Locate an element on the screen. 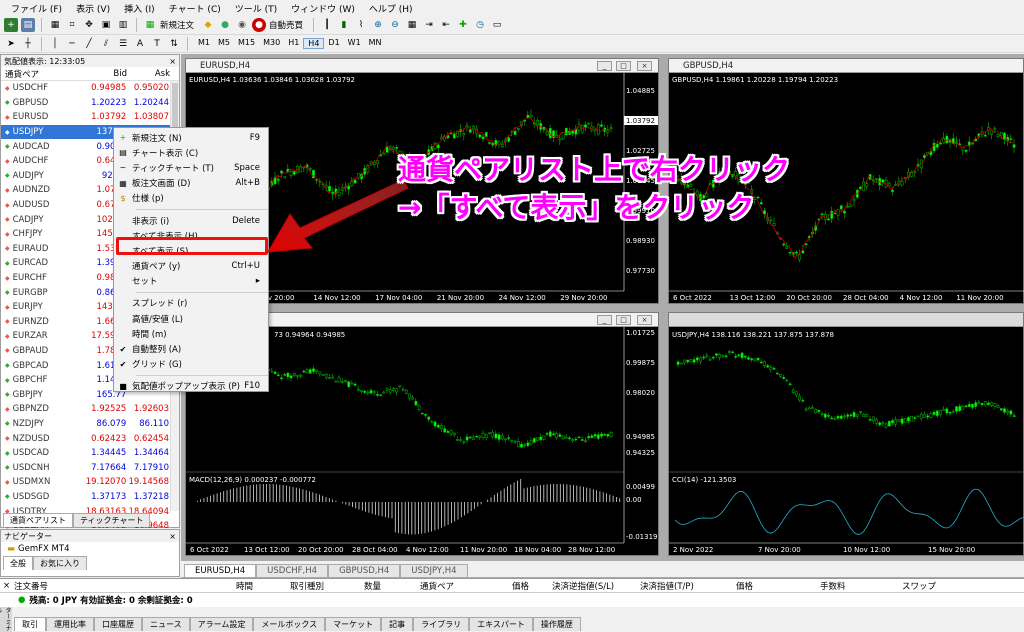 Image resolution: width=1024 pixels, height=632 pixels. terminal-column-header: 手数料 is located at coordinates (833, 586).